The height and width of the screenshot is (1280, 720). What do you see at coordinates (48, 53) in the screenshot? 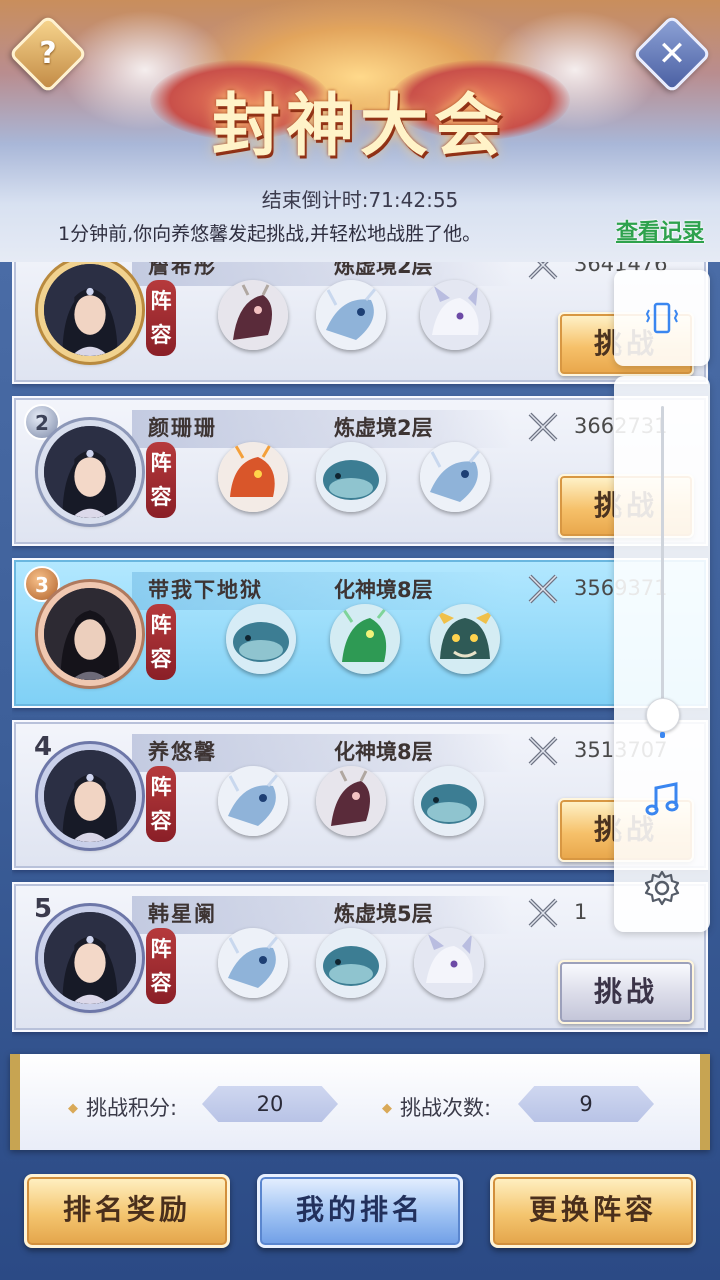
I see `question-icon: ?` at bounding box center [48, 53].